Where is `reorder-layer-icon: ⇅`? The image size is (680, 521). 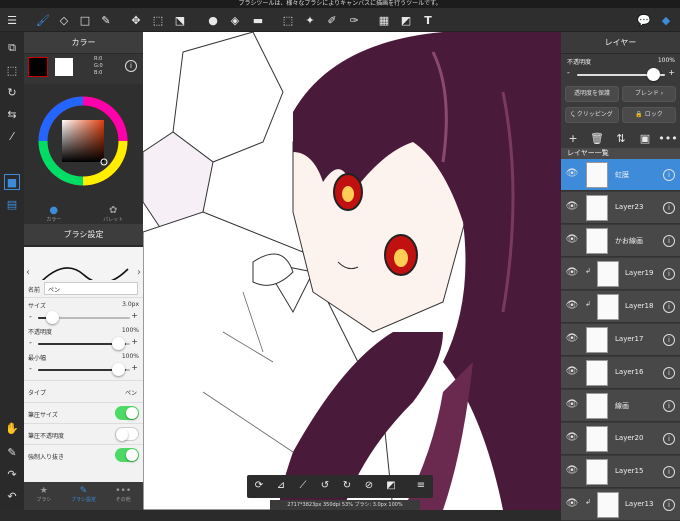 reorder-layer-icon: ⇅ is located at coordinates (621, 138).